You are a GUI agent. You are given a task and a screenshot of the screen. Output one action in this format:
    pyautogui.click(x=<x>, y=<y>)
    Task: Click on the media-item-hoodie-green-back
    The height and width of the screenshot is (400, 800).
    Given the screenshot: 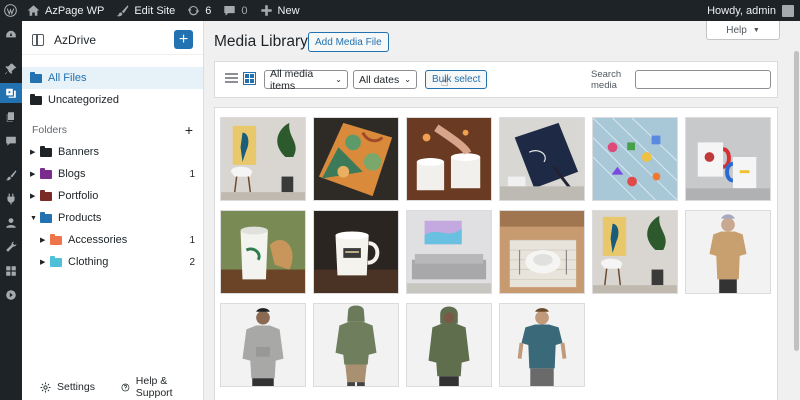 What is the action you would take?
    pyautogui.click(x=356, y=345)
    